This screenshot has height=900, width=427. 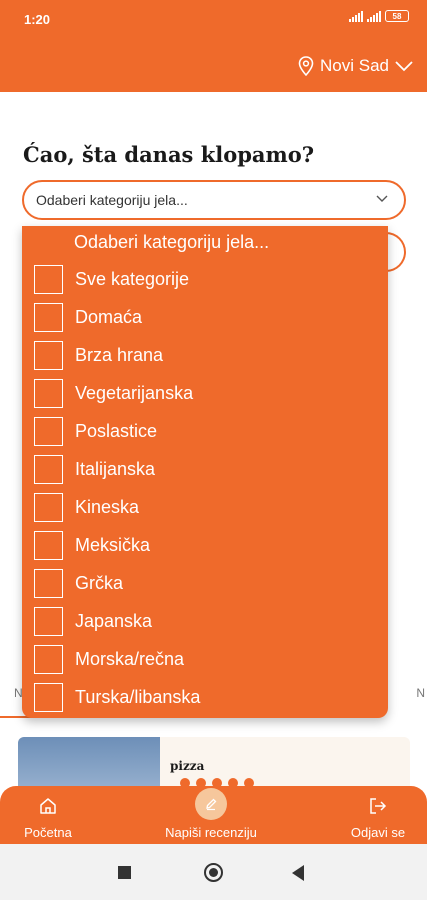 I want to click on dropdown-item-turska-libanska: Turska/libanska, so click(x=117, y=697).